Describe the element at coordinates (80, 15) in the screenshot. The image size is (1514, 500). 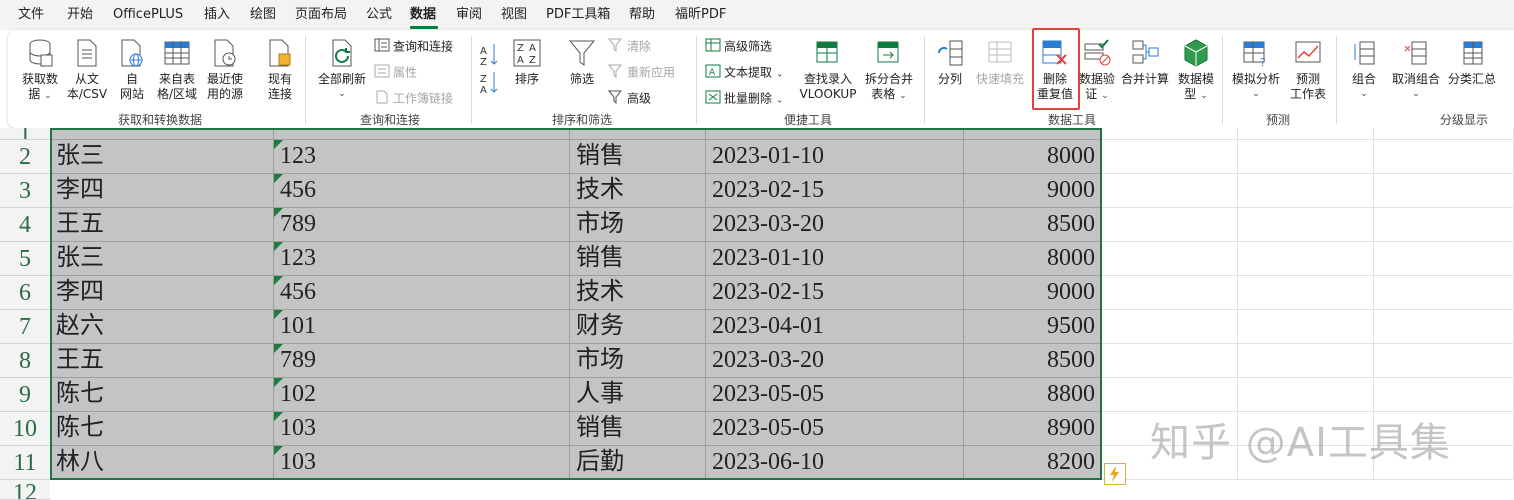
I see `menu-home: 开始` at that location.